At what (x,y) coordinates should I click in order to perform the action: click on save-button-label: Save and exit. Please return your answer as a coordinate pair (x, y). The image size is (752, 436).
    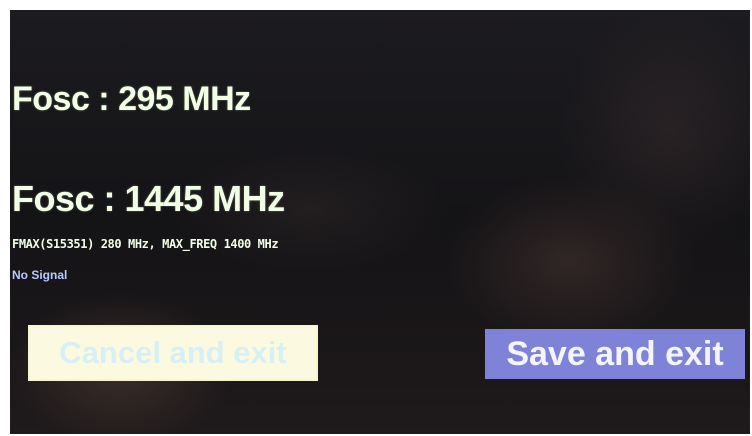
    Looking at the image, I should click on (615, 353).